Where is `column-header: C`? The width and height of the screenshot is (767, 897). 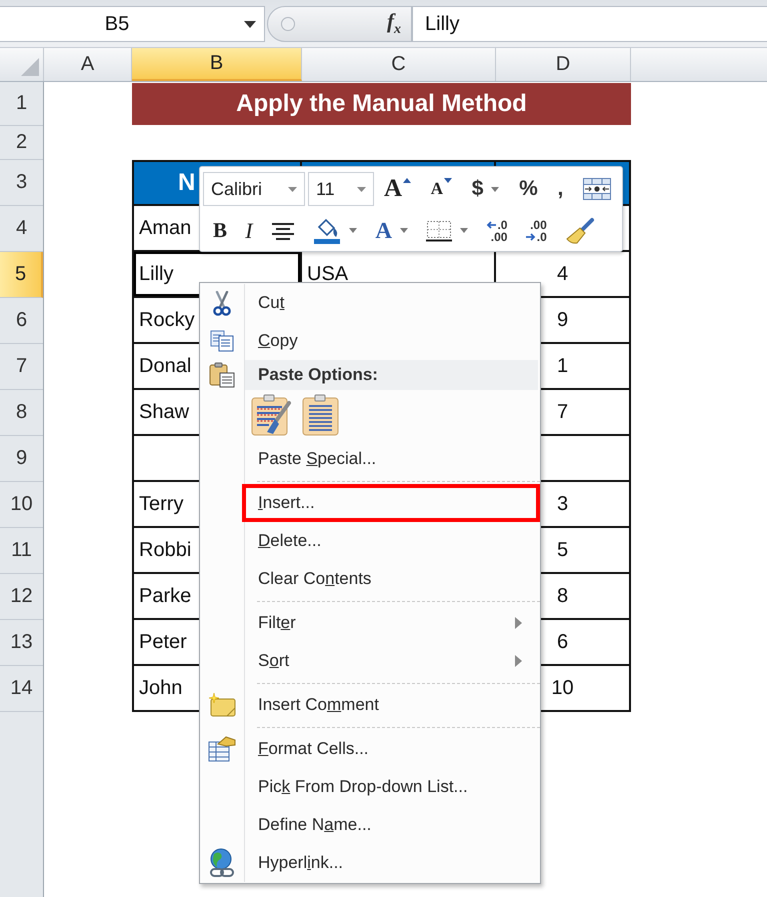 column-header: C is located at coordinates (399, 64).